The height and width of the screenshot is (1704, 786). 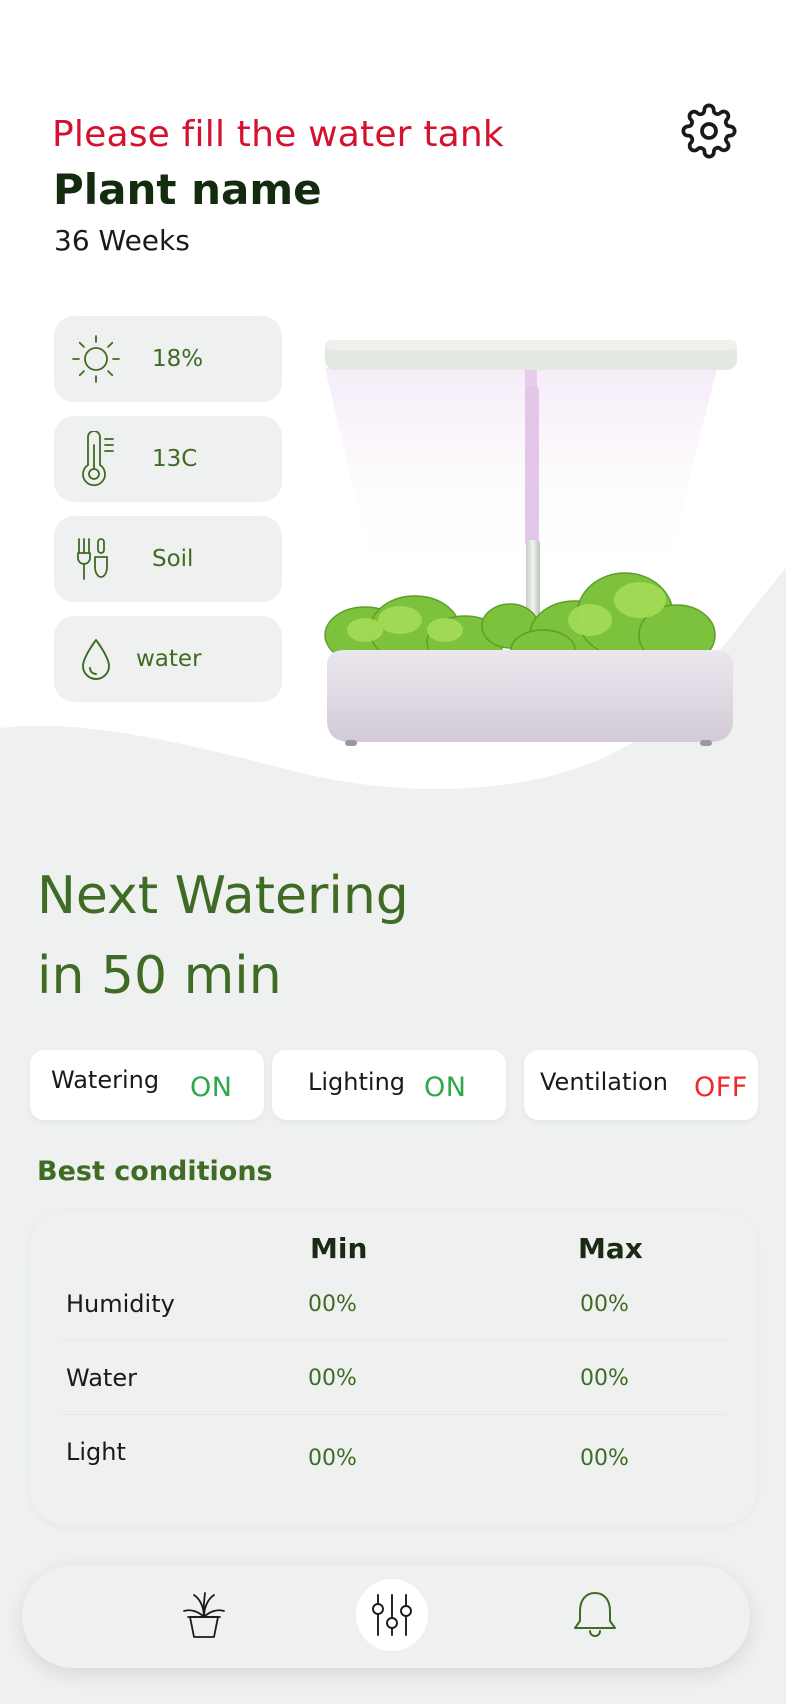 I want to click on watering-toggle-label: Watering, so click(x=105, y=1080).